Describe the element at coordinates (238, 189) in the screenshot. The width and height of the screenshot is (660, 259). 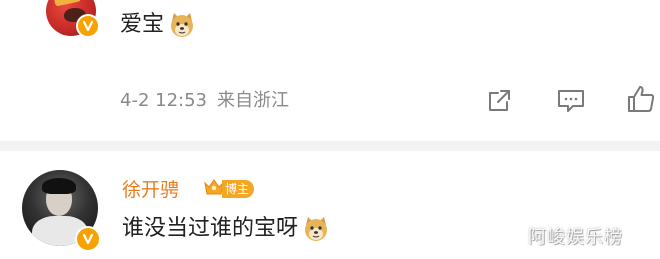
I see `blogger-badge-label: 博主` at that location.